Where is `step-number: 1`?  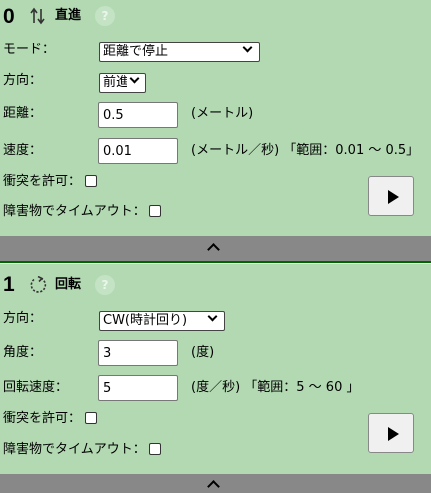 step-number: 1 is located at coordinates (9, 284).